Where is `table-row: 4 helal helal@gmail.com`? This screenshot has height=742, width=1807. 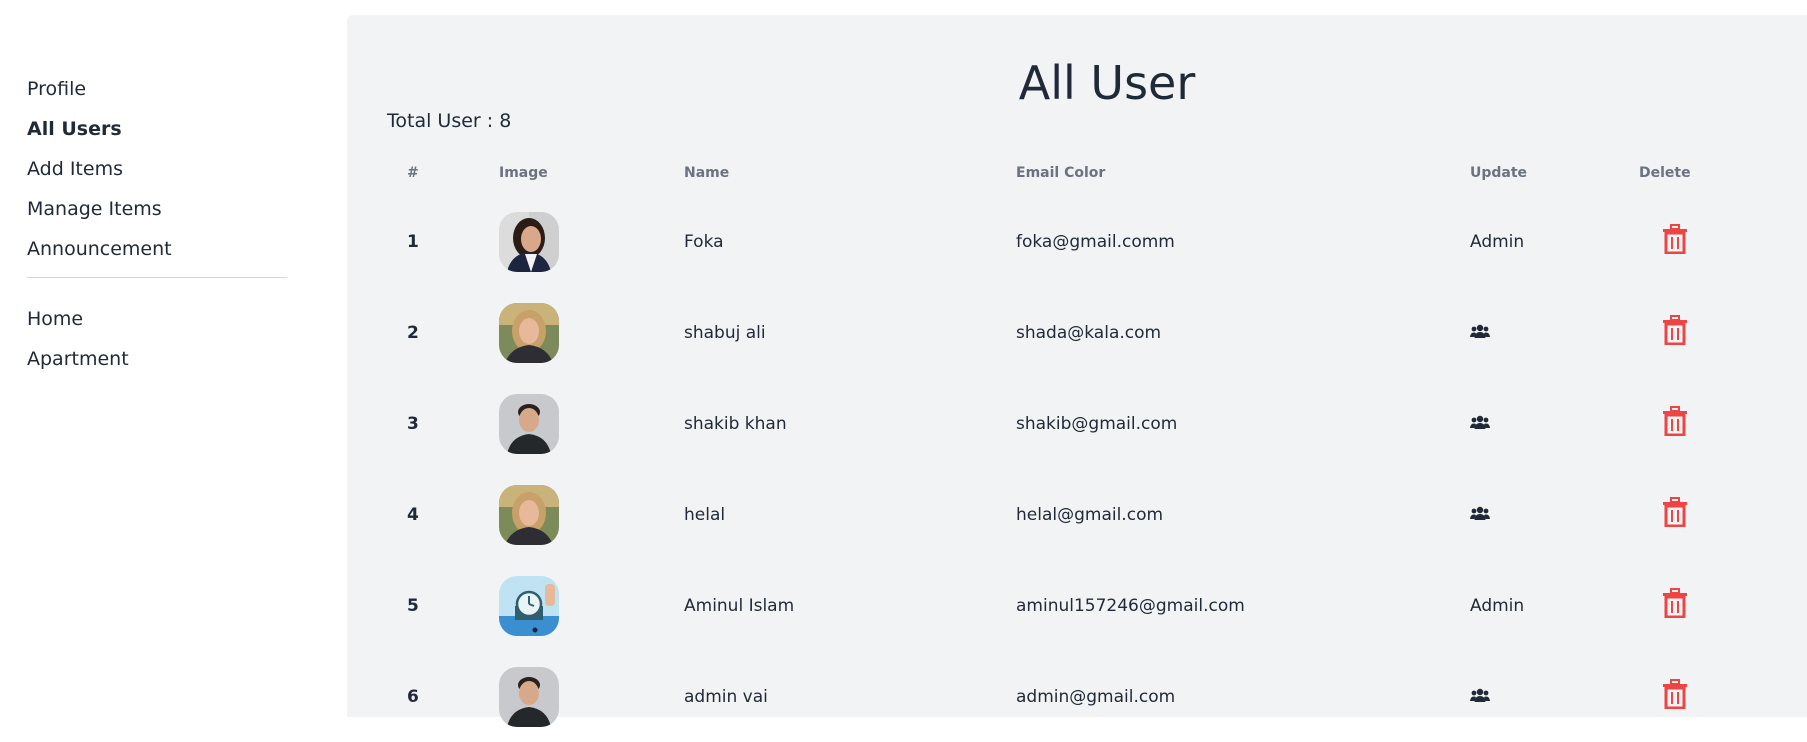 table-row: 4 helal helal@gmail.com is located at coordinates (1097, 514).